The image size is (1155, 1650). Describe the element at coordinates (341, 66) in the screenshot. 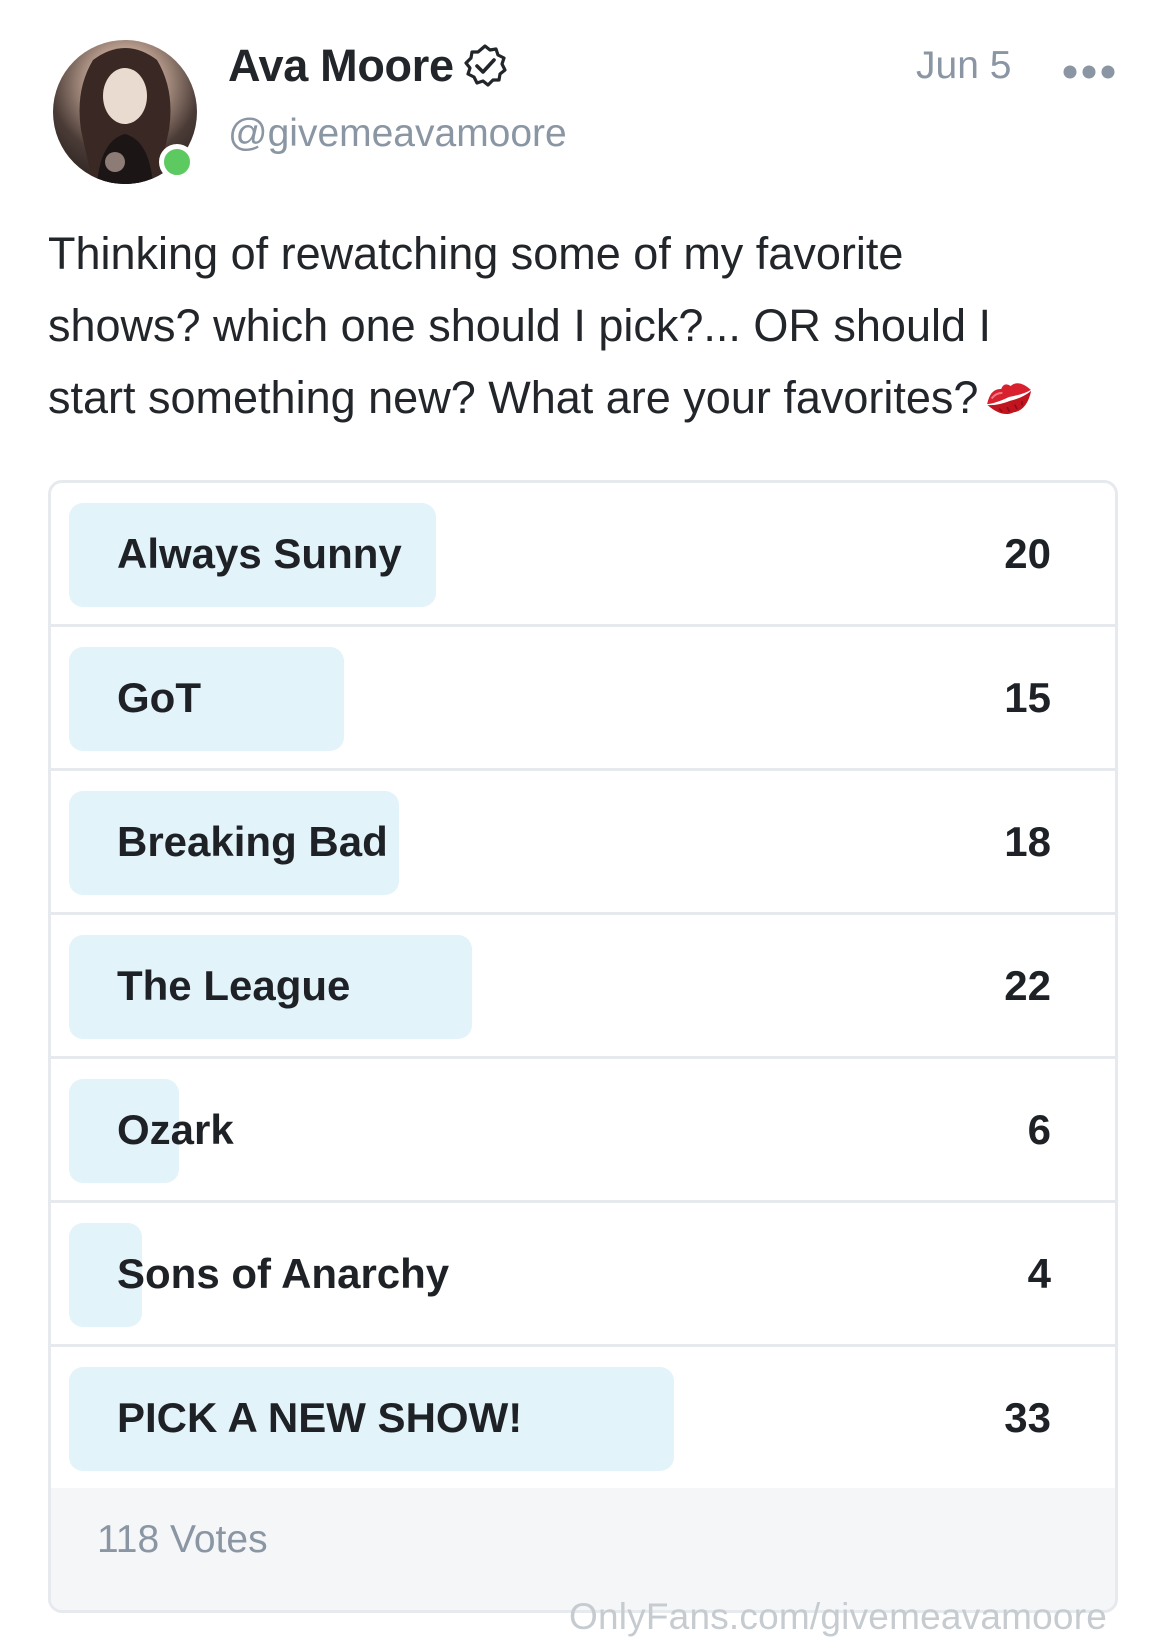

I see `author-name: Ava Moore` at that location.